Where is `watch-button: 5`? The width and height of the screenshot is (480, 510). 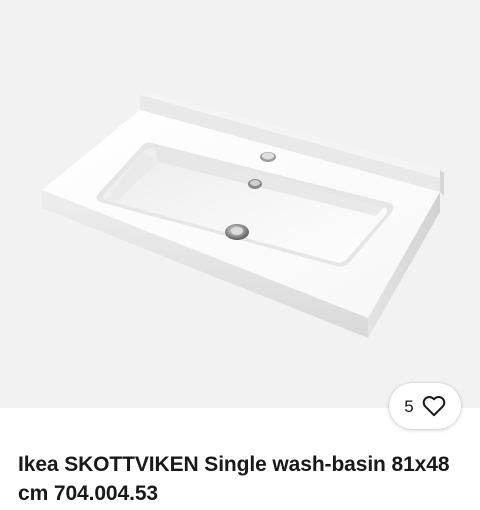
watch-button: 5 is located at coordinates (425, 406).